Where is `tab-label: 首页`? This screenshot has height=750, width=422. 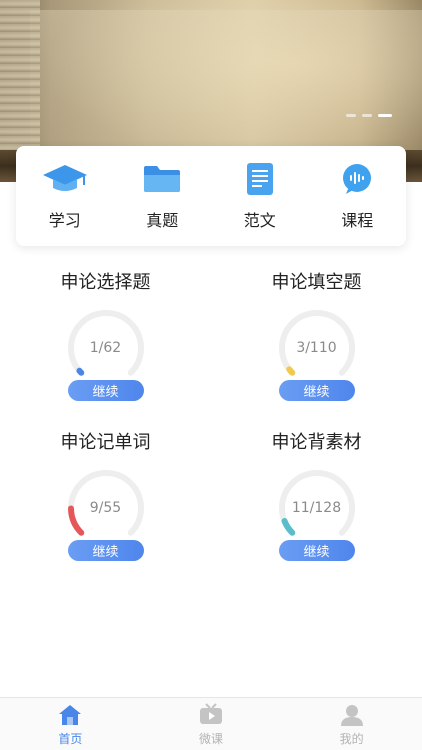 tab-label: 首页 is located at coordinates (70, 738).